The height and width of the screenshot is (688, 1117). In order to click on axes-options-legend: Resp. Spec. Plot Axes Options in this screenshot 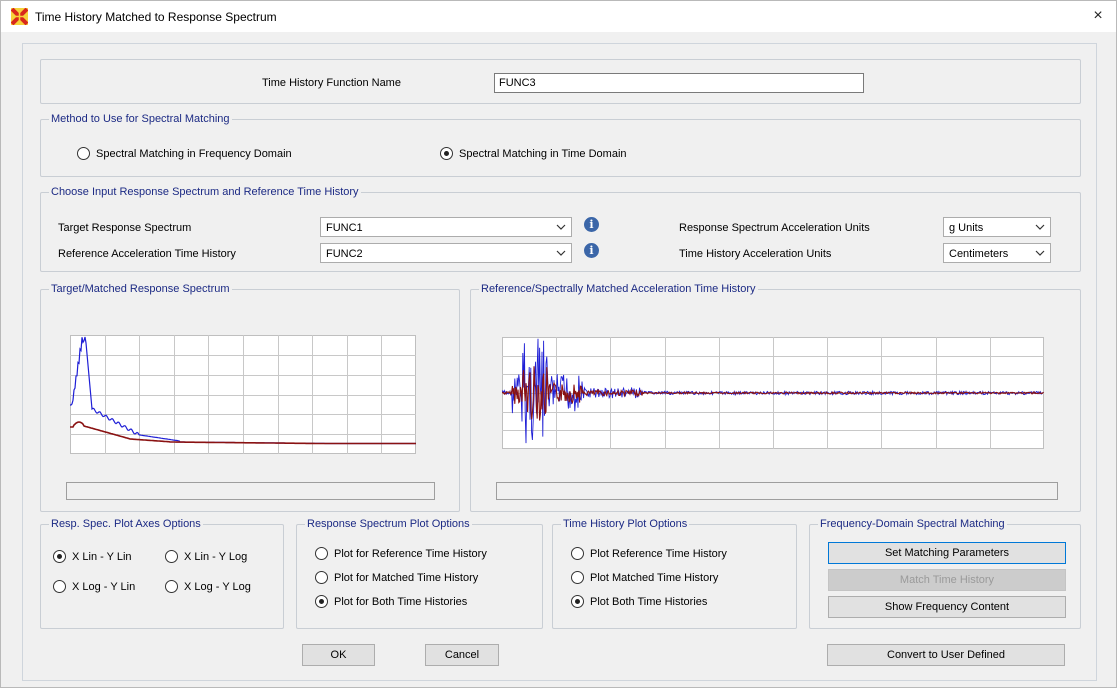, I will do `click(126, 524)`.